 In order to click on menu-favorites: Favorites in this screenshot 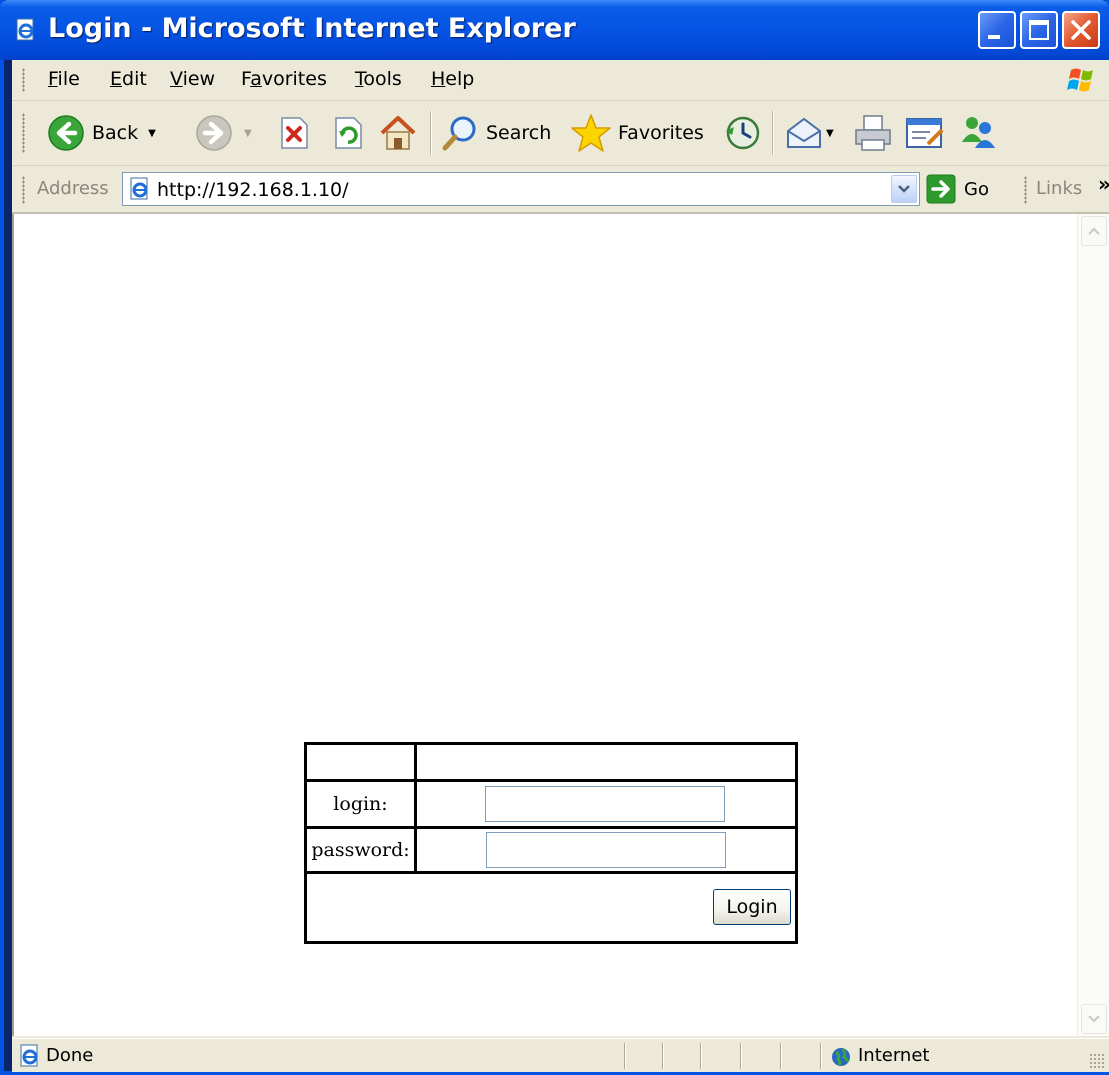, I will do `click(284, 79)`.